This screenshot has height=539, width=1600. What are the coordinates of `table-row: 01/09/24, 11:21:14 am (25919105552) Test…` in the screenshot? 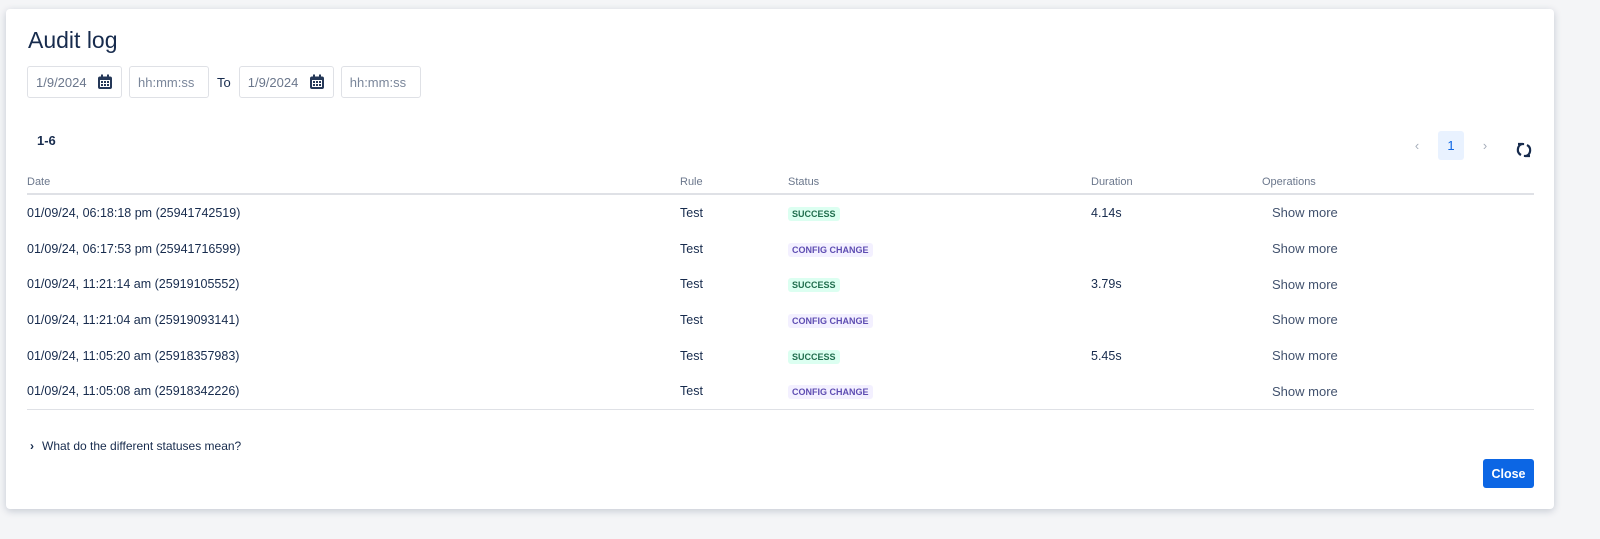 It's located at (780, 284).